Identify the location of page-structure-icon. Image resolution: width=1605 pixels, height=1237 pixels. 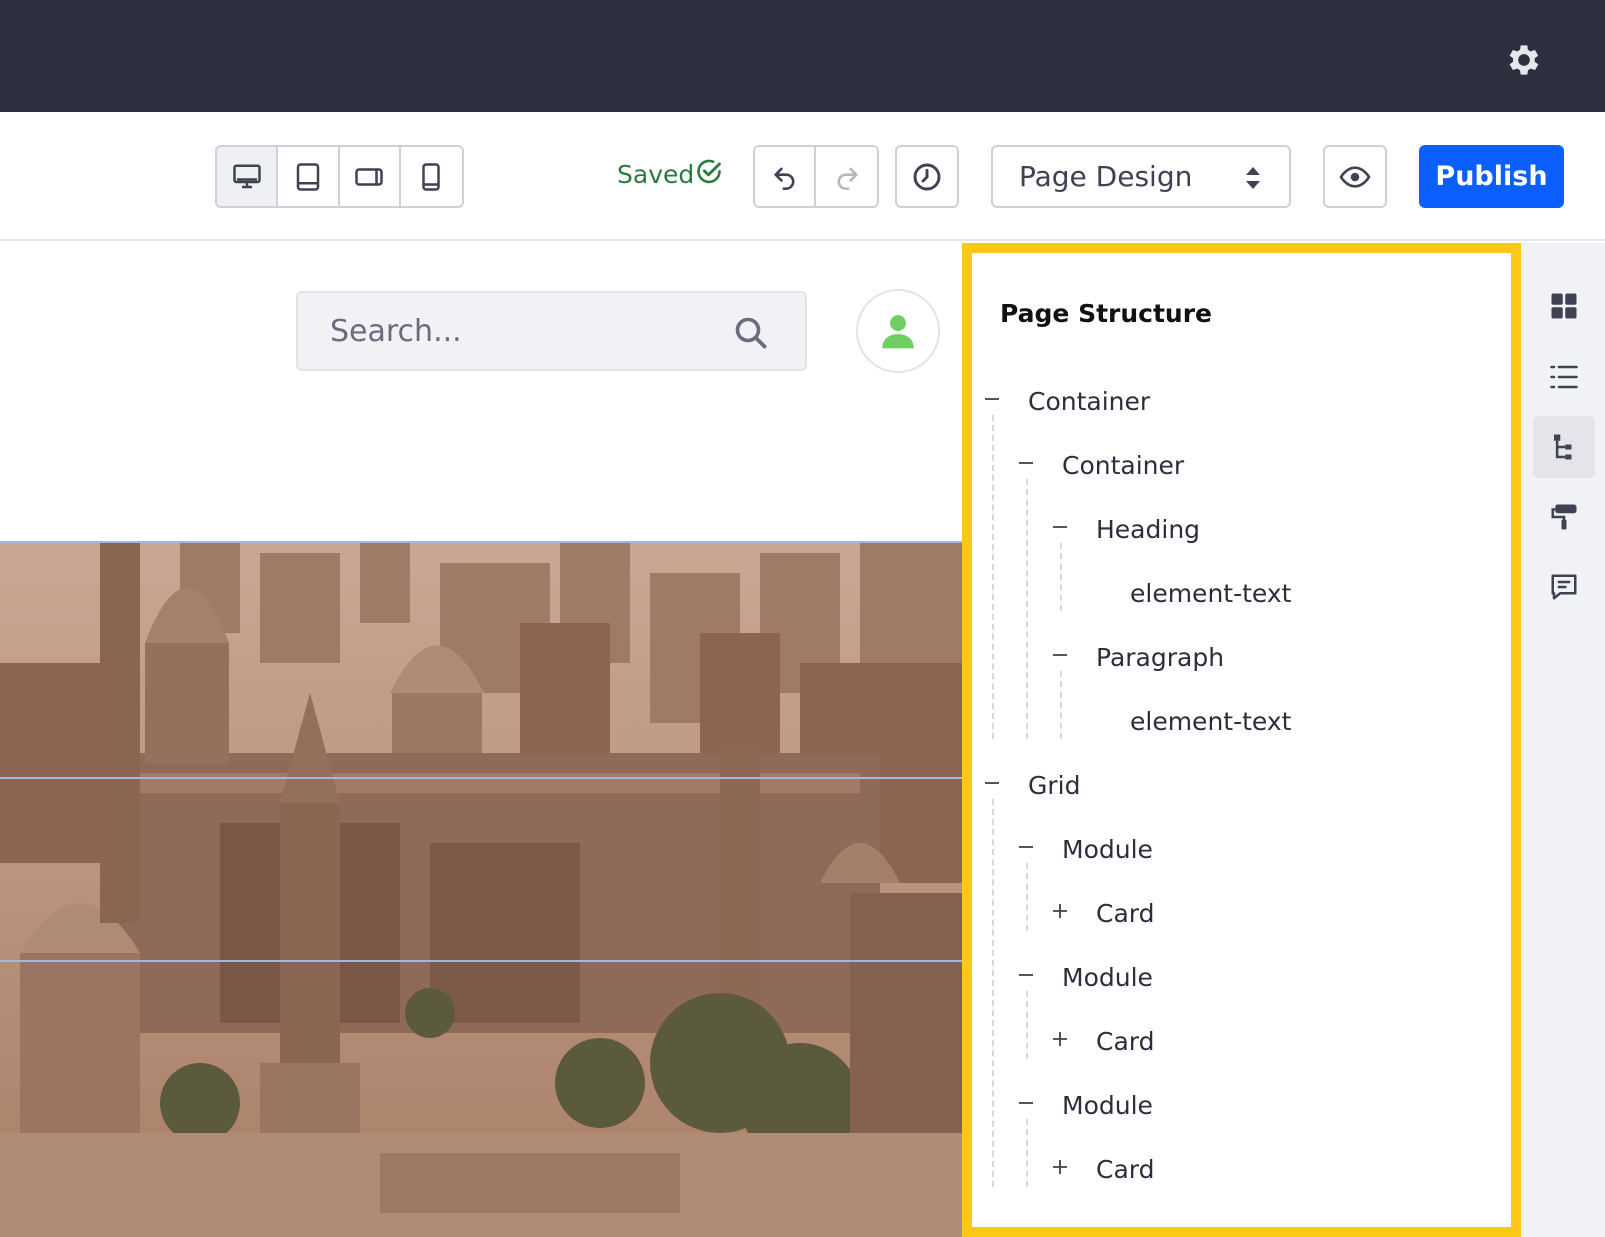
(1563, 447).